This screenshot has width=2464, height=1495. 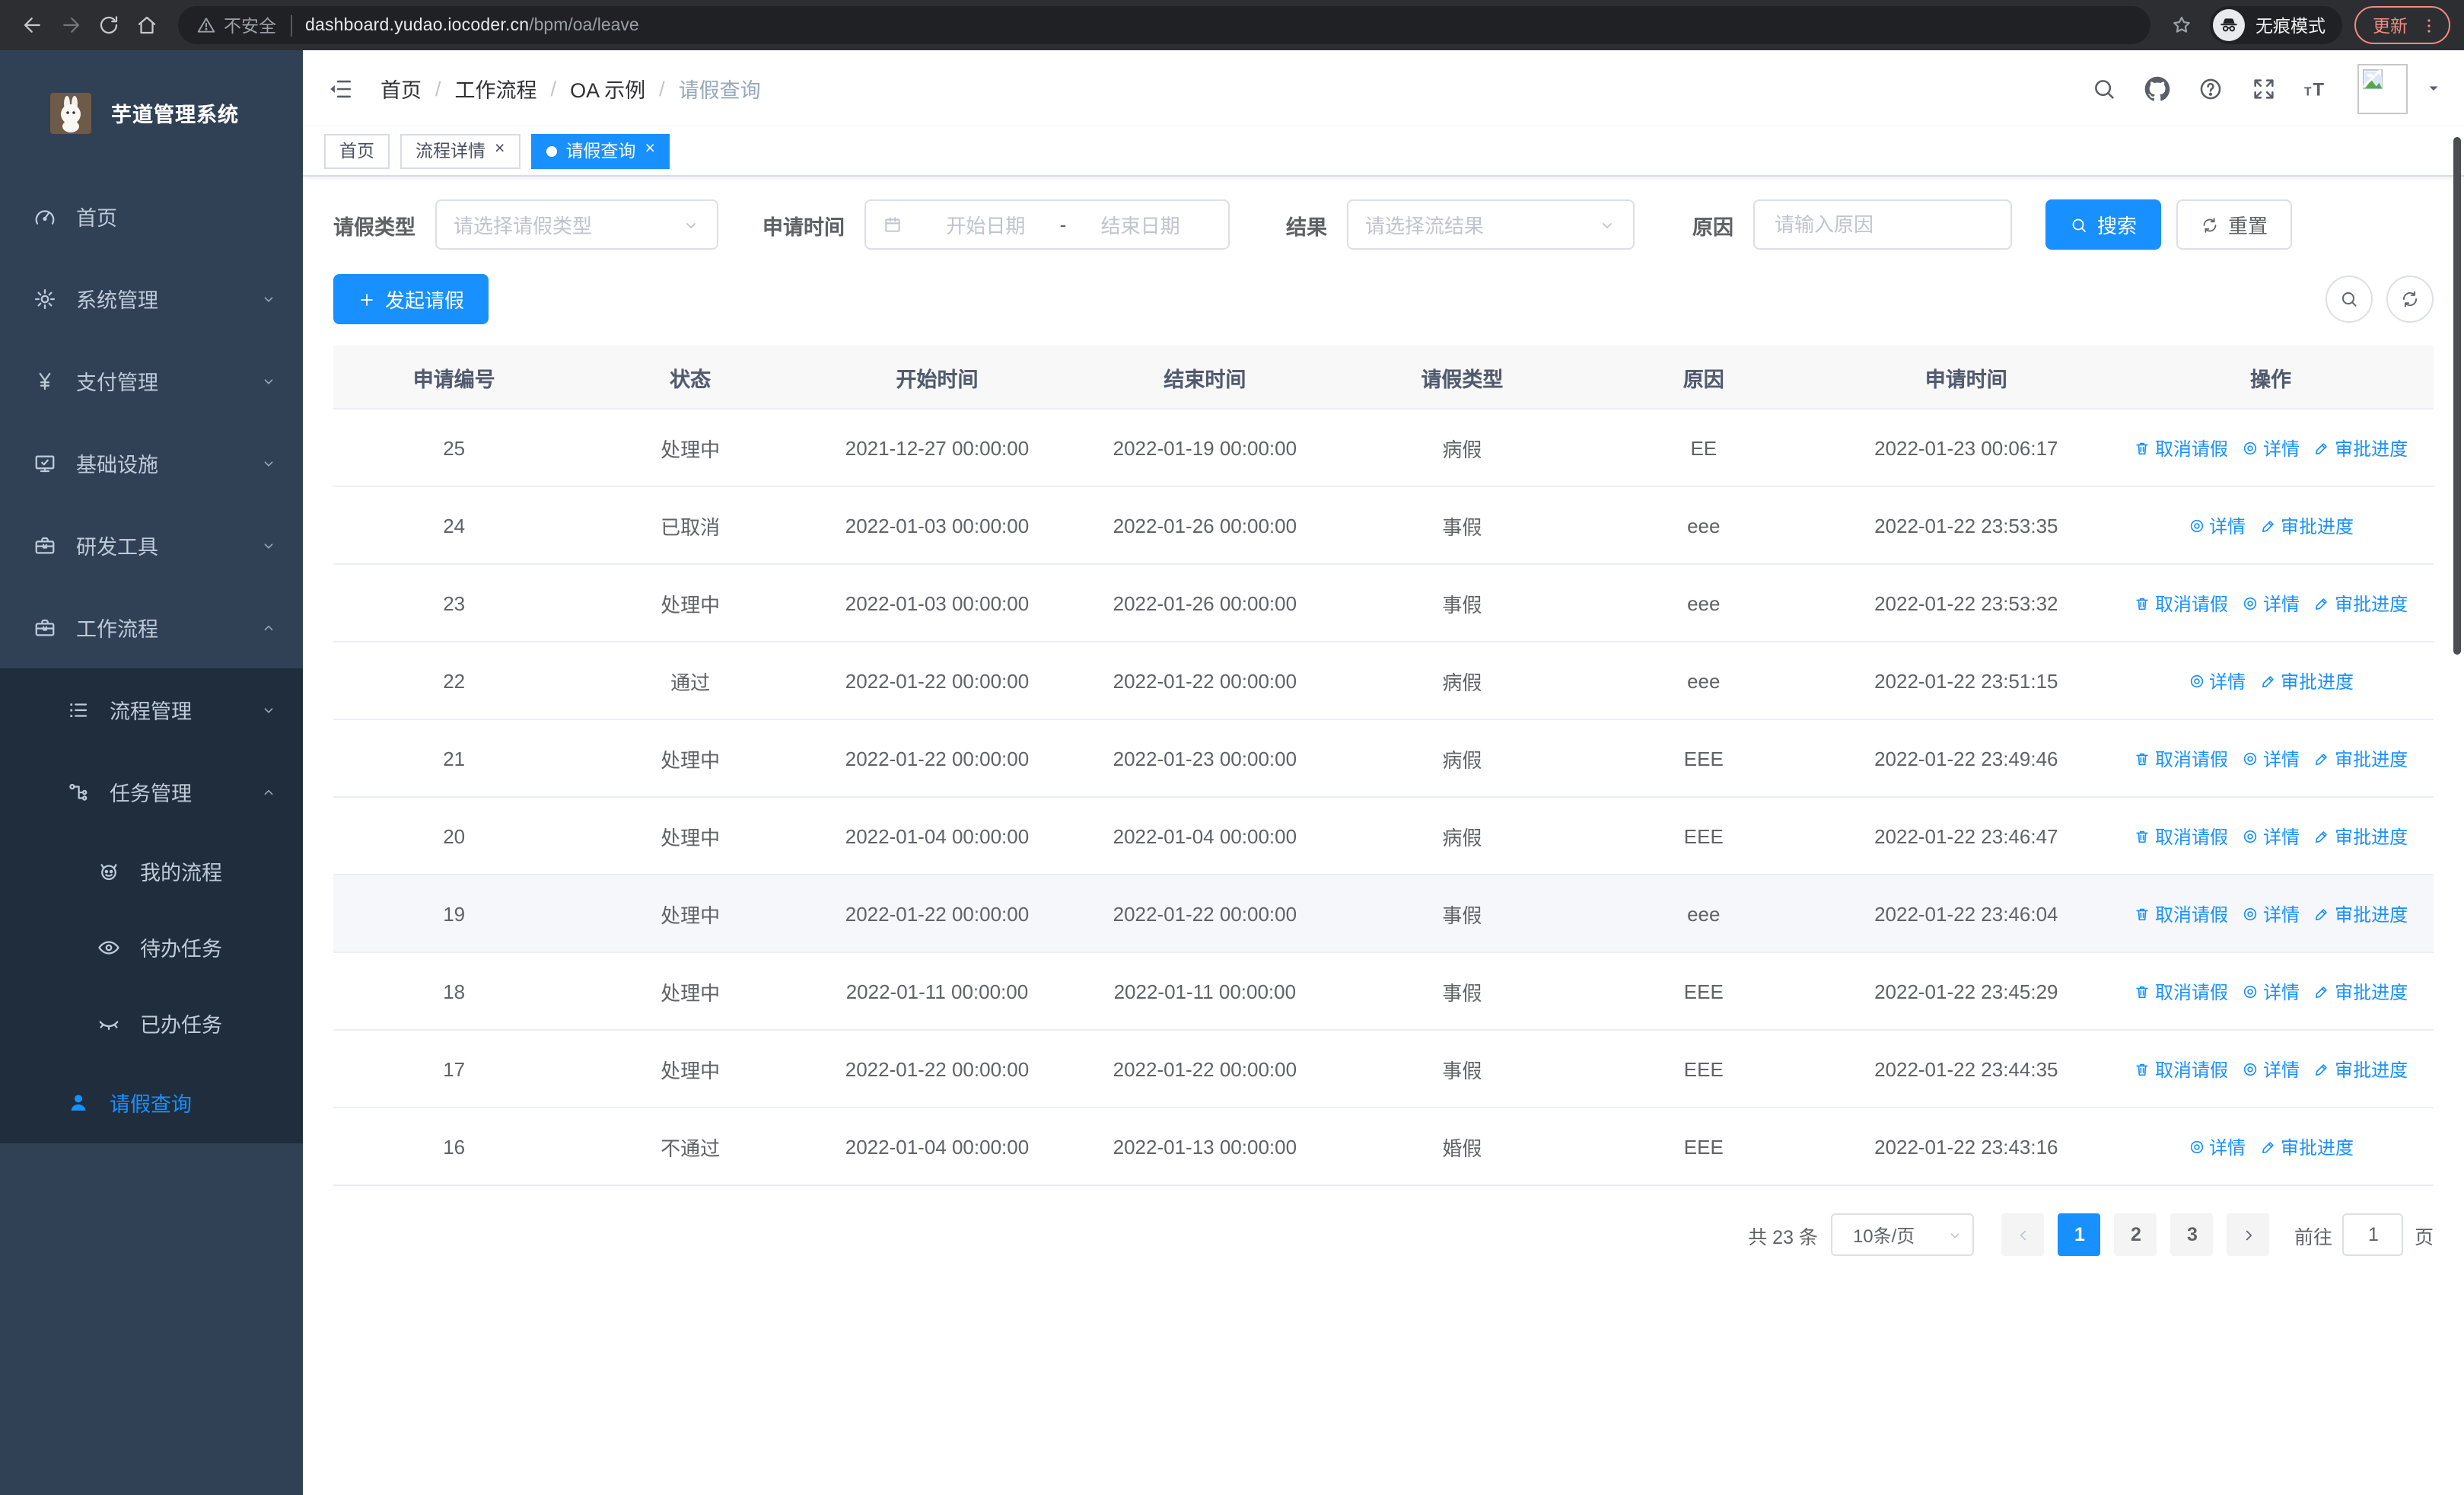 I want to click on leave-type-select: 请选择请假类型, so click(x=576, y=224).